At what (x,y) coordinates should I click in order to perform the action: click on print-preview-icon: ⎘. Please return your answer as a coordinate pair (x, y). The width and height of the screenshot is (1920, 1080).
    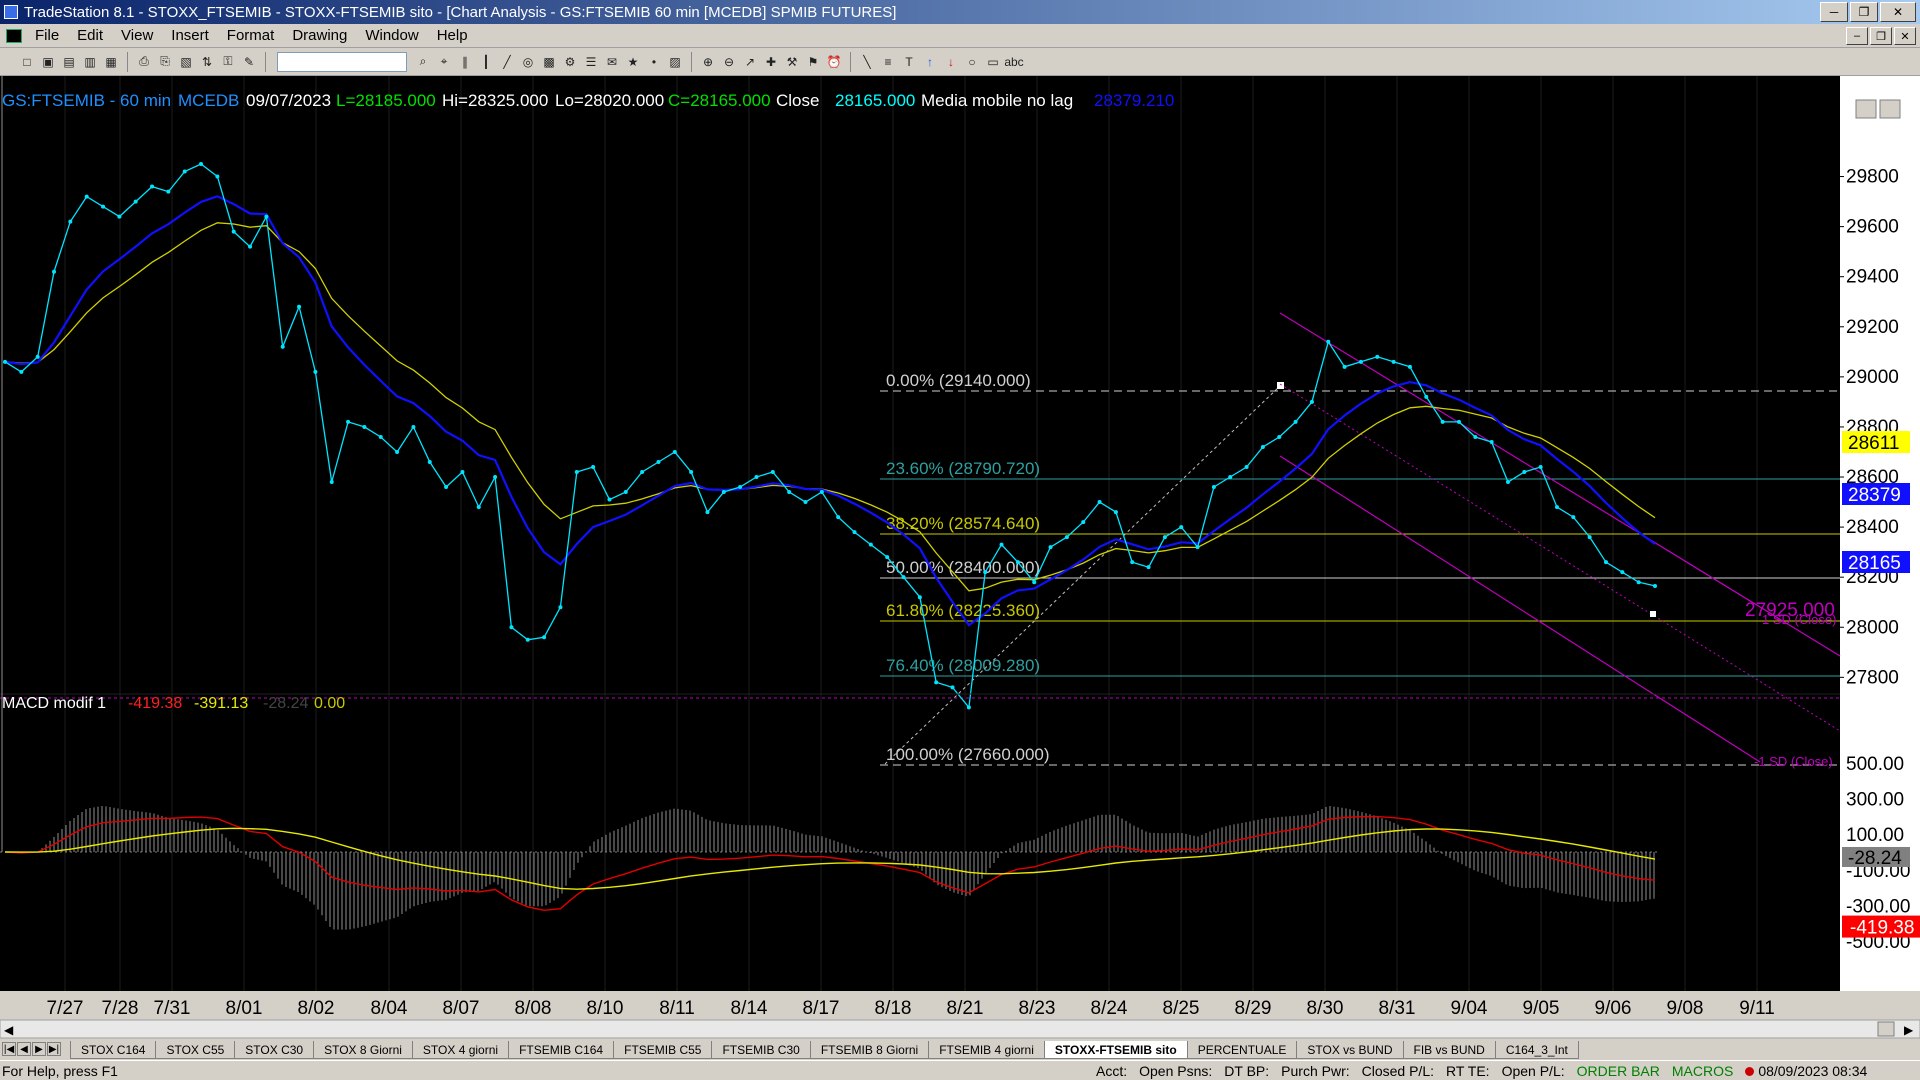
    Looking at the image, I should click on (165, 62).